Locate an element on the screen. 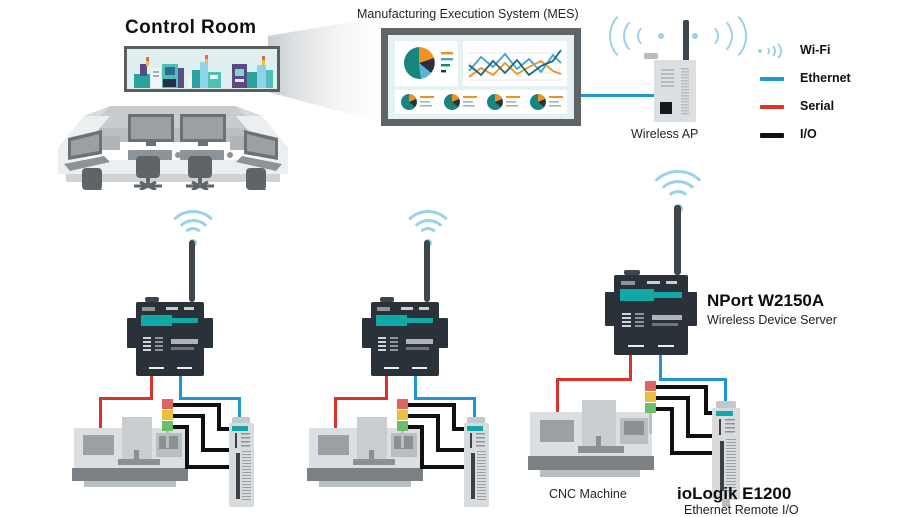  station-2-cnc-foot is located at coordinates (365, 484).